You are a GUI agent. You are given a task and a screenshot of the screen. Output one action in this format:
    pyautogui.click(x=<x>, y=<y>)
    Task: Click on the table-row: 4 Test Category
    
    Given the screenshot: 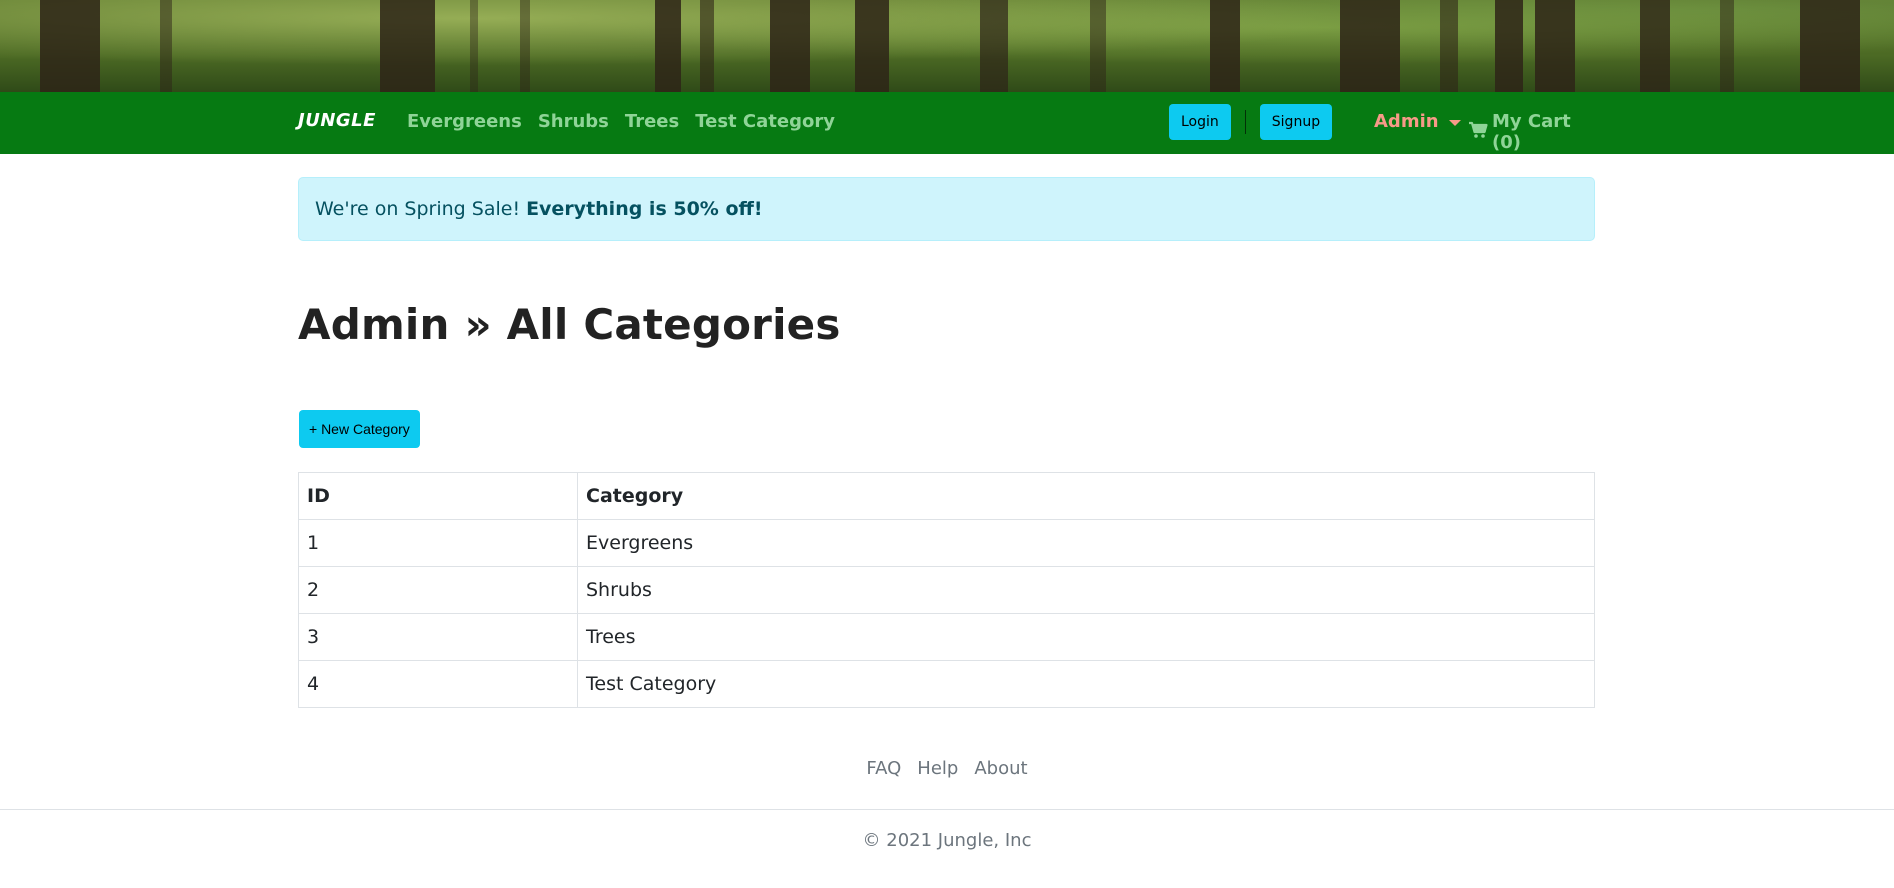 What is the action you would take?
    pyautogui.click(x=946, y=684)
    